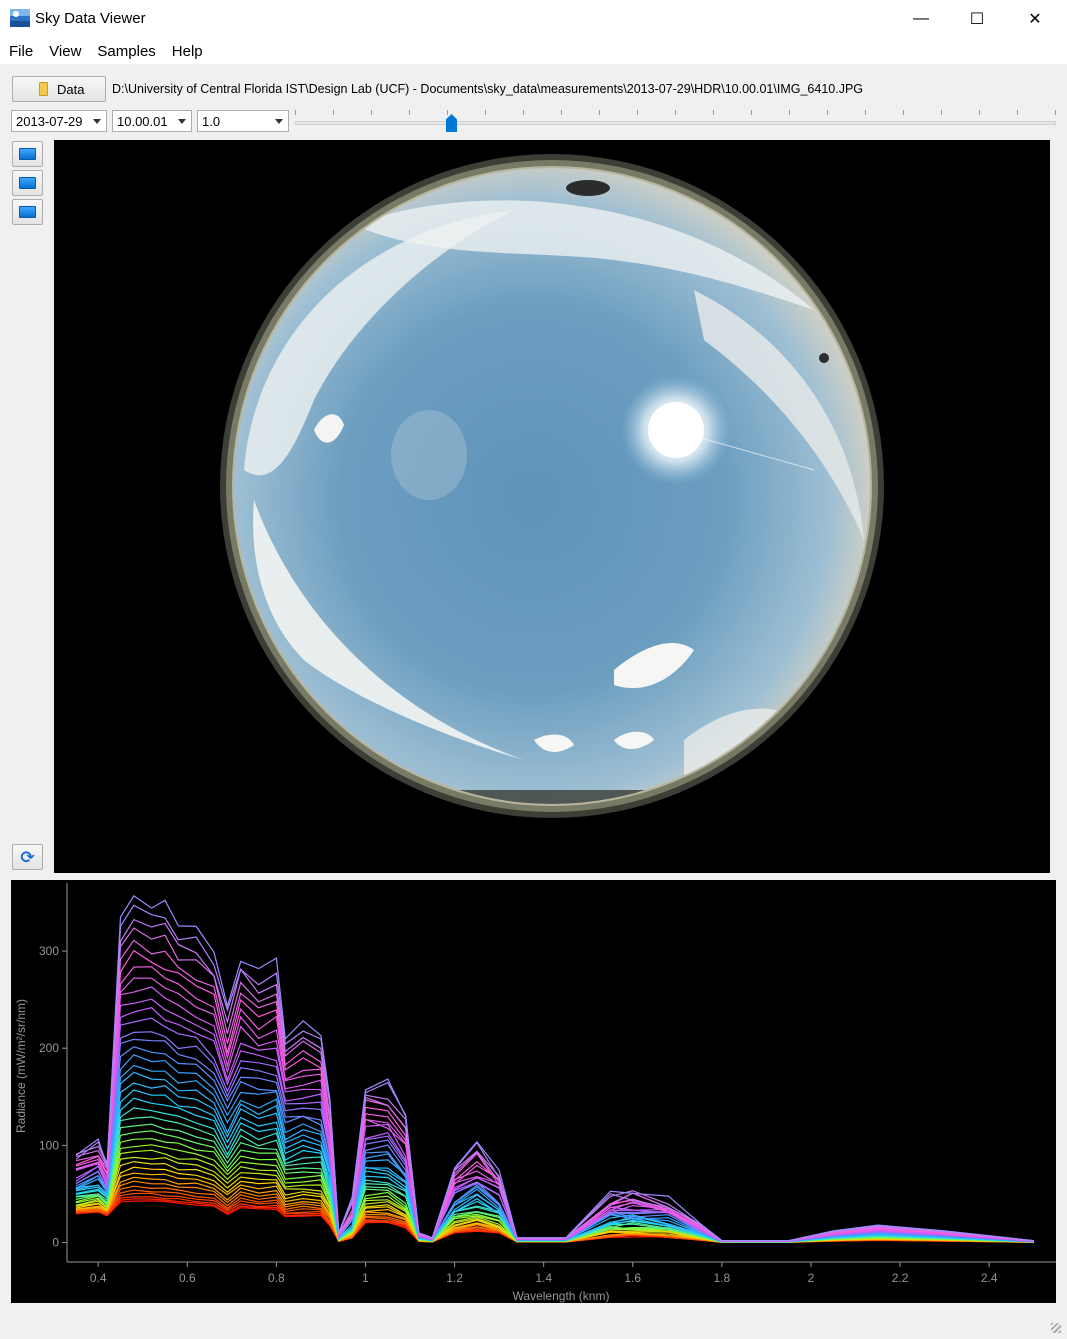 The width and height of the screenshot is (1067, 1339). I want to click on data-button: Data, so click(59, 89).